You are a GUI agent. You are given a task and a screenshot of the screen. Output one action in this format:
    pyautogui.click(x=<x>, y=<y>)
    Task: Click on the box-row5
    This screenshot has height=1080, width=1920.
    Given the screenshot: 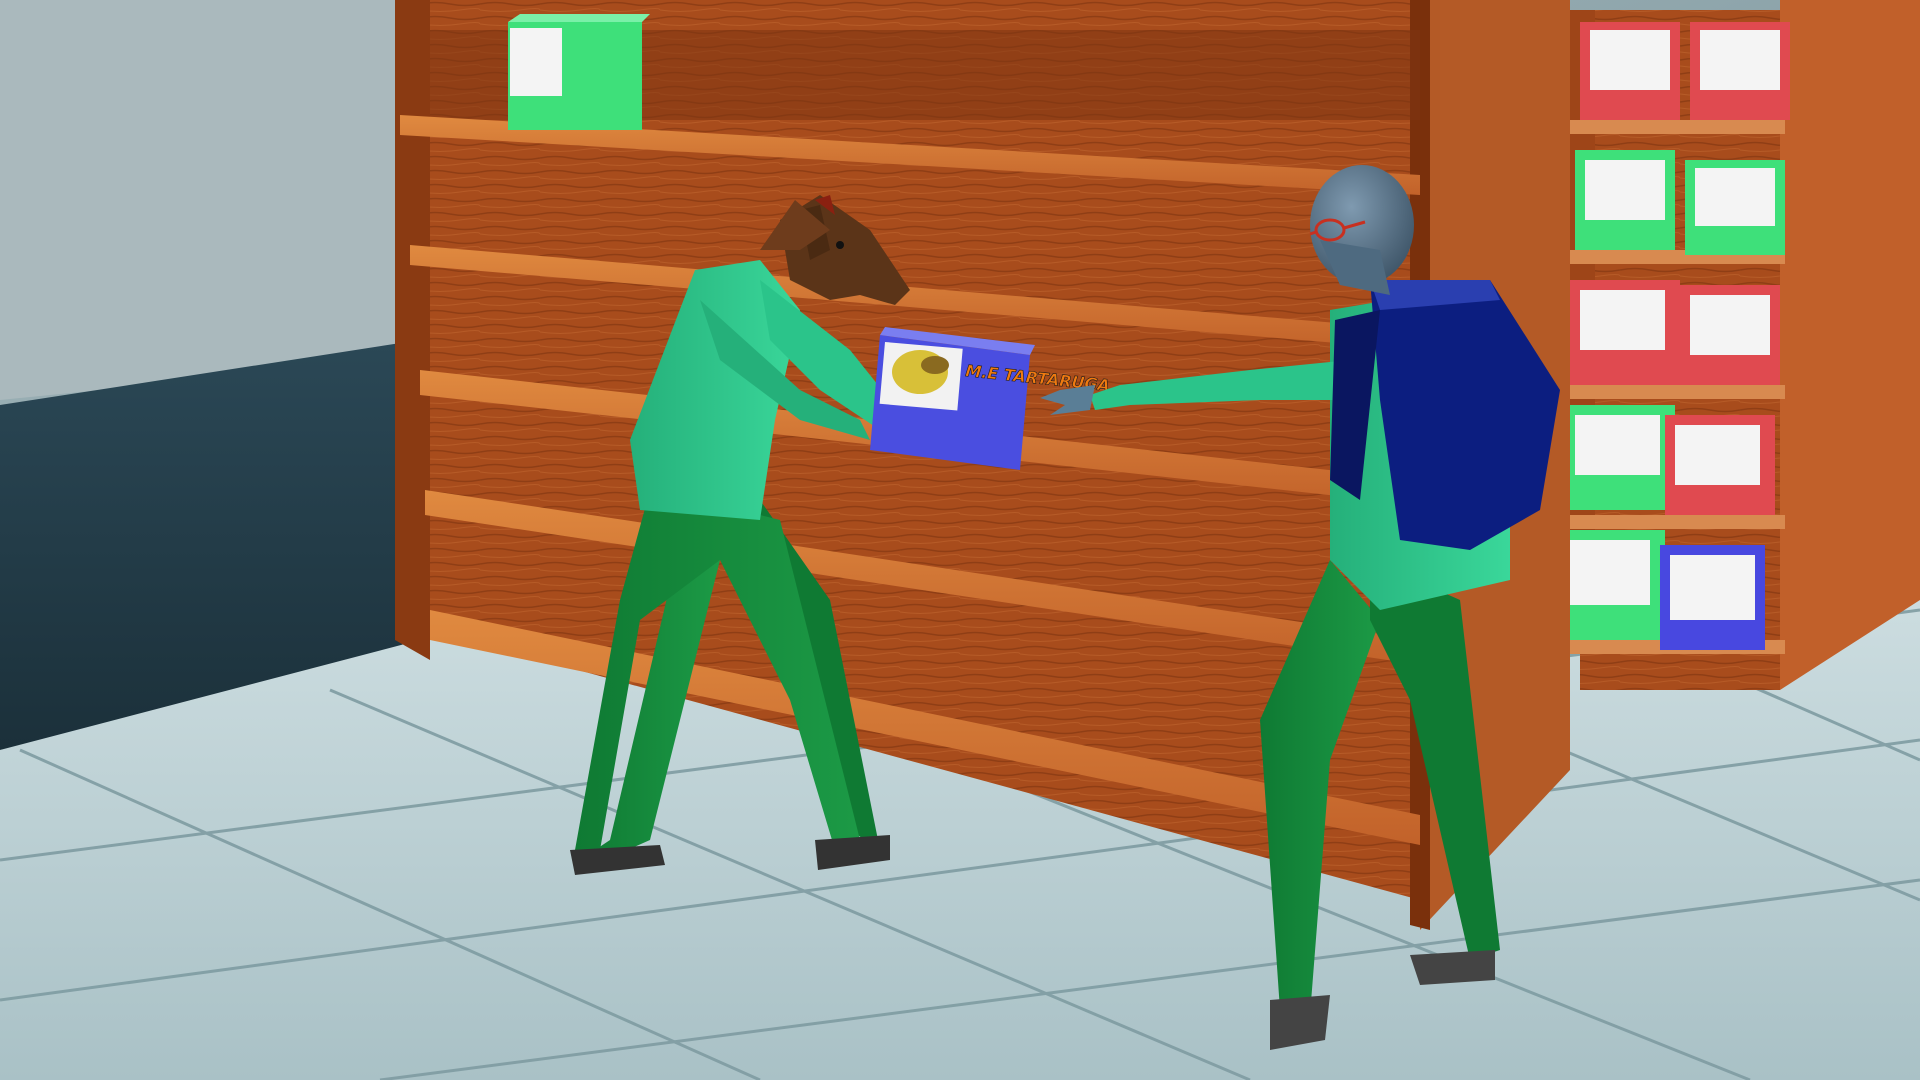 What is the action you would take?
    pyautogui.click(x=1660, y=590)
    